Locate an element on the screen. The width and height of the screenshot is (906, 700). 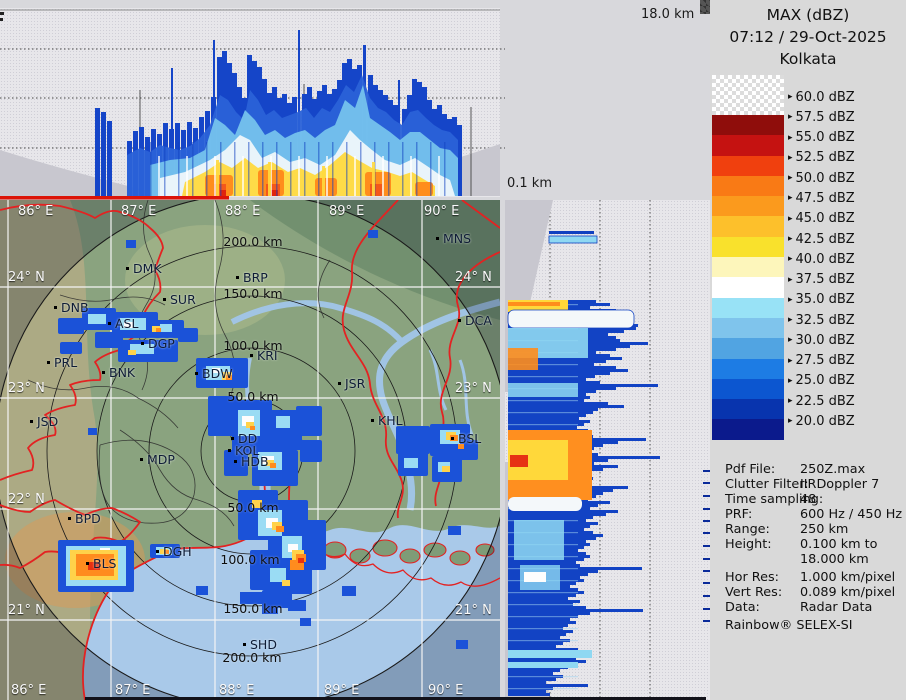
city-marker: SUR is located at coordinates (179, 299).